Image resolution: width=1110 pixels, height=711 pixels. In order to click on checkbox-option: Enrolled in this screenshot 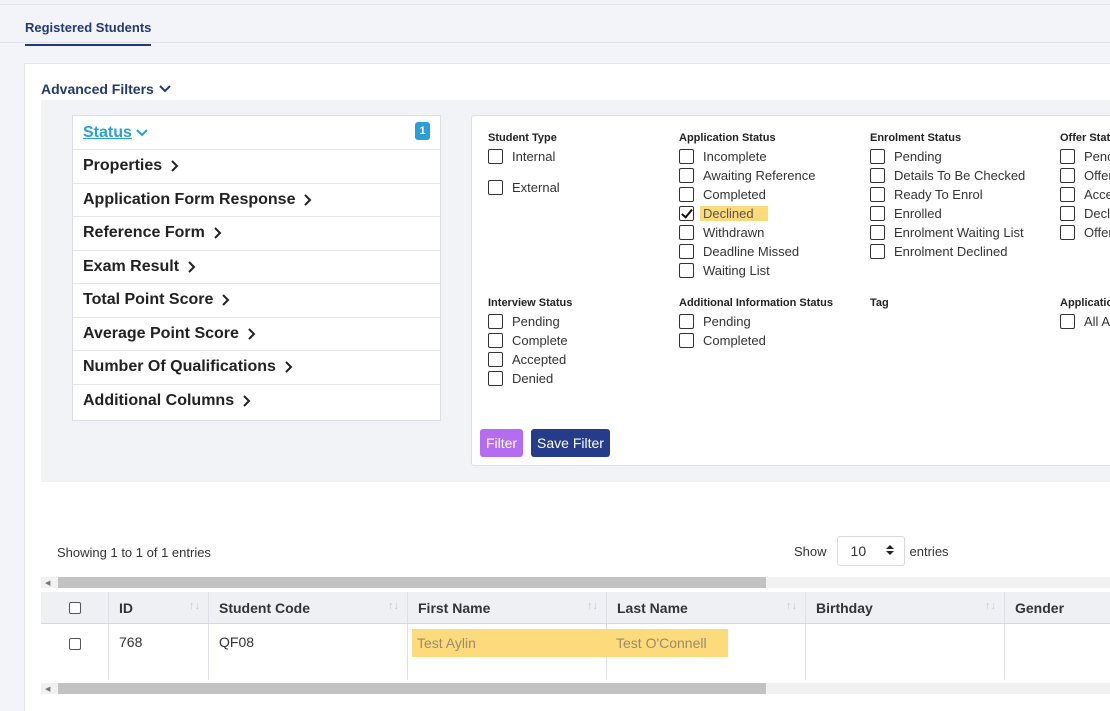, I will do `click(947, 213)`.